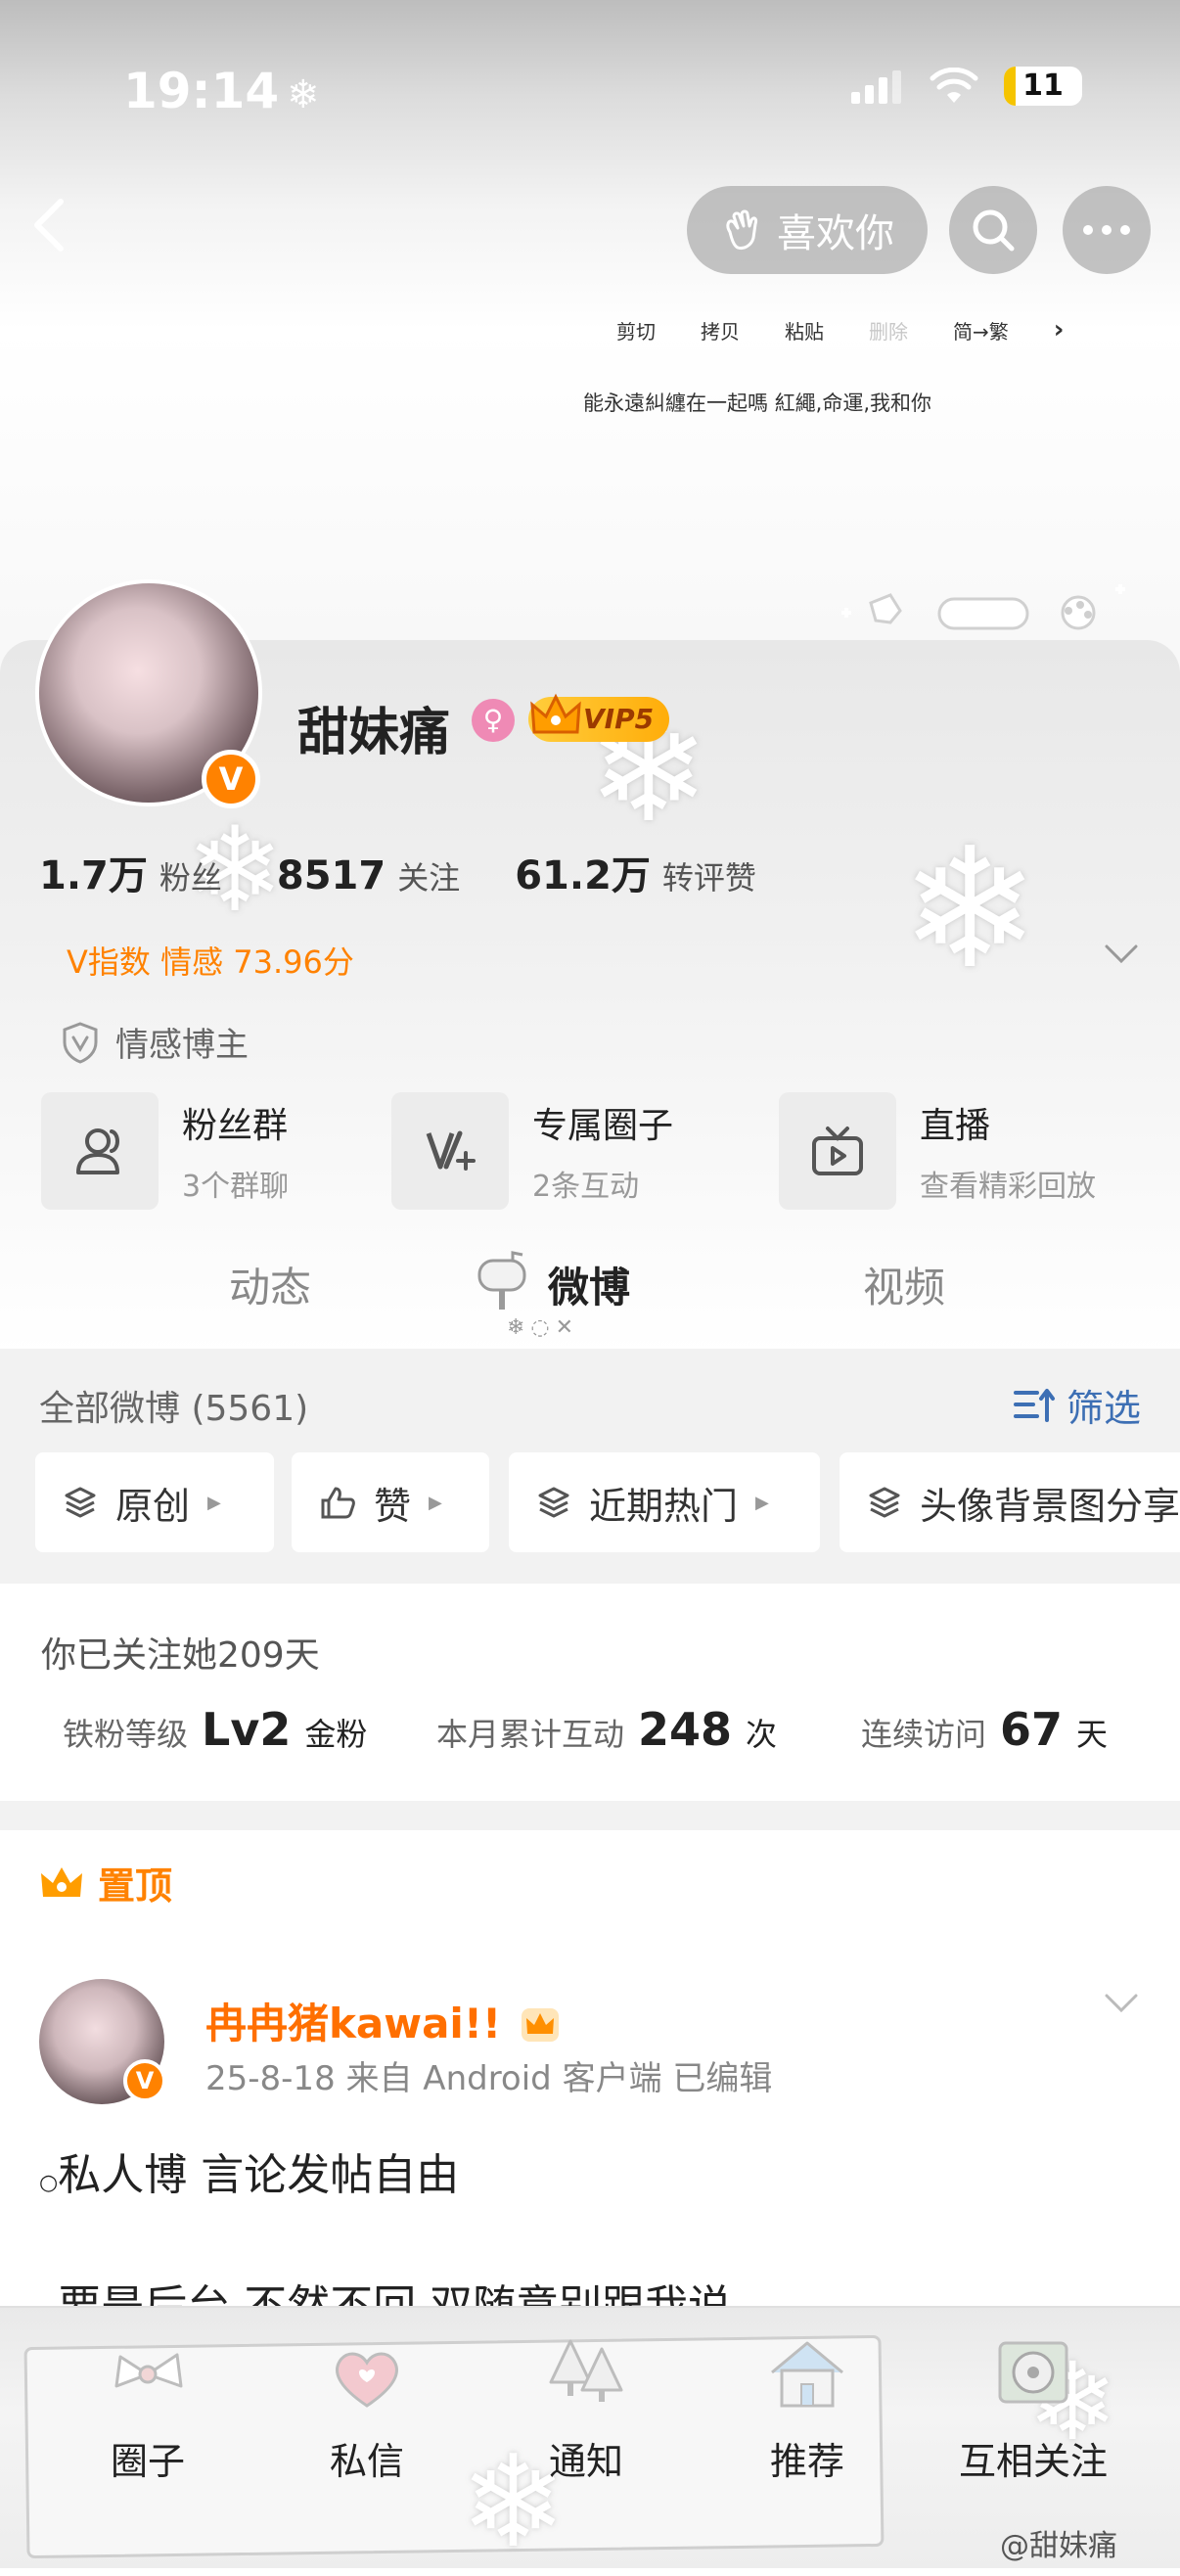 The height and width of the screenshot is (2576, 1180). I want to click on house-icon, so click(807, 2374).